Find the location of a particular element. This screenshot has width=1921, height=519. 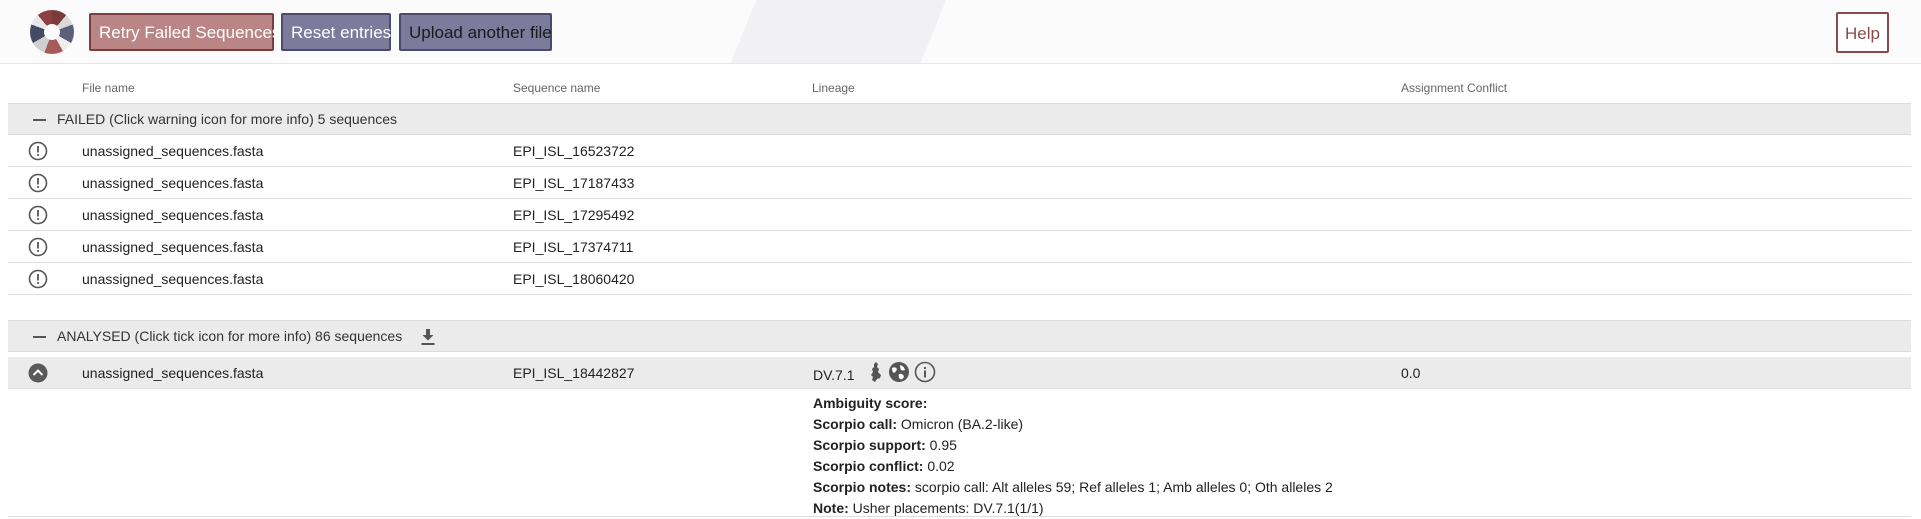

ambiguity-score-line: Ambiguity score: is located at coordinates (1073, 403).